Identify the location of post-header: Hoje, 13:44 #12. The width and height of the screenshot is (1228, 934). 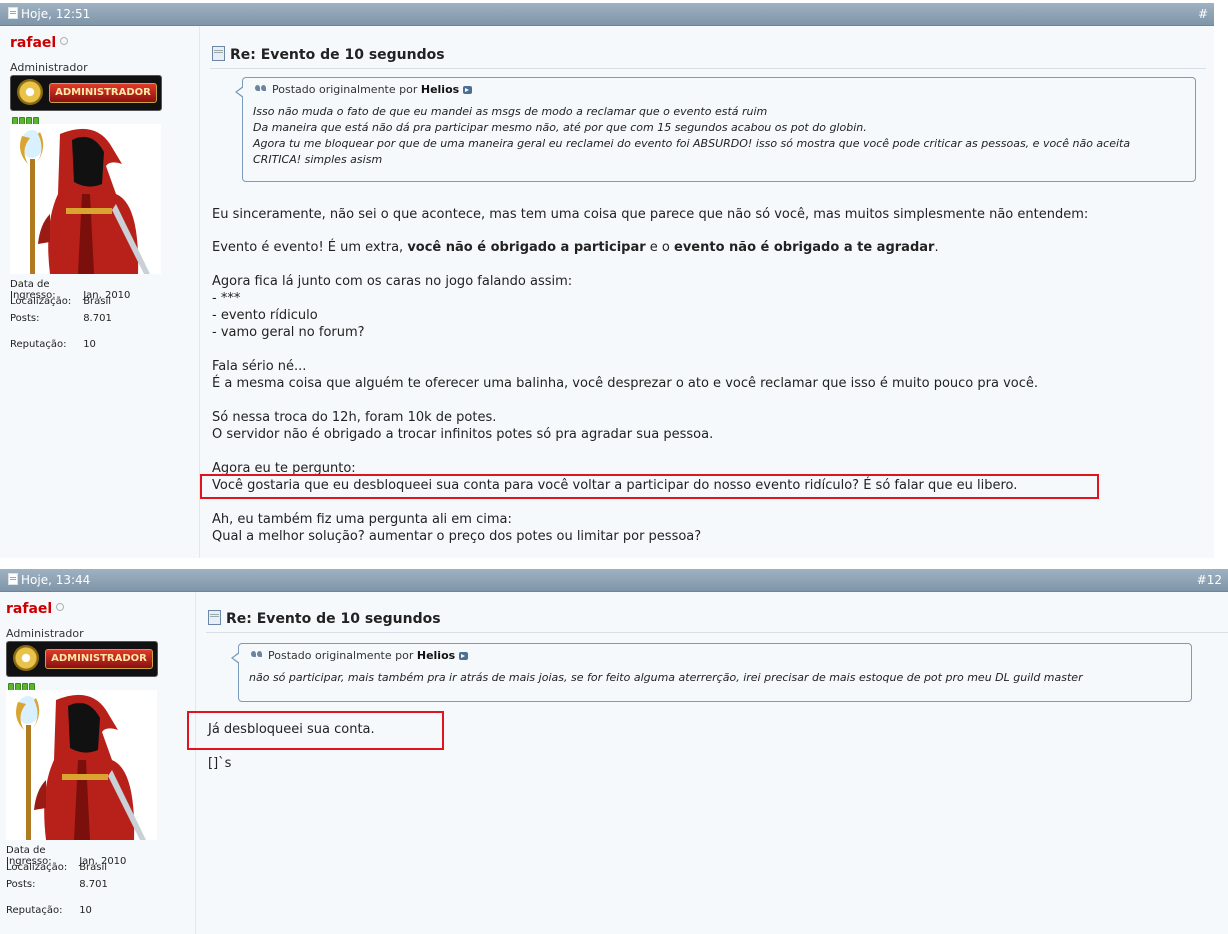
(614, 580).